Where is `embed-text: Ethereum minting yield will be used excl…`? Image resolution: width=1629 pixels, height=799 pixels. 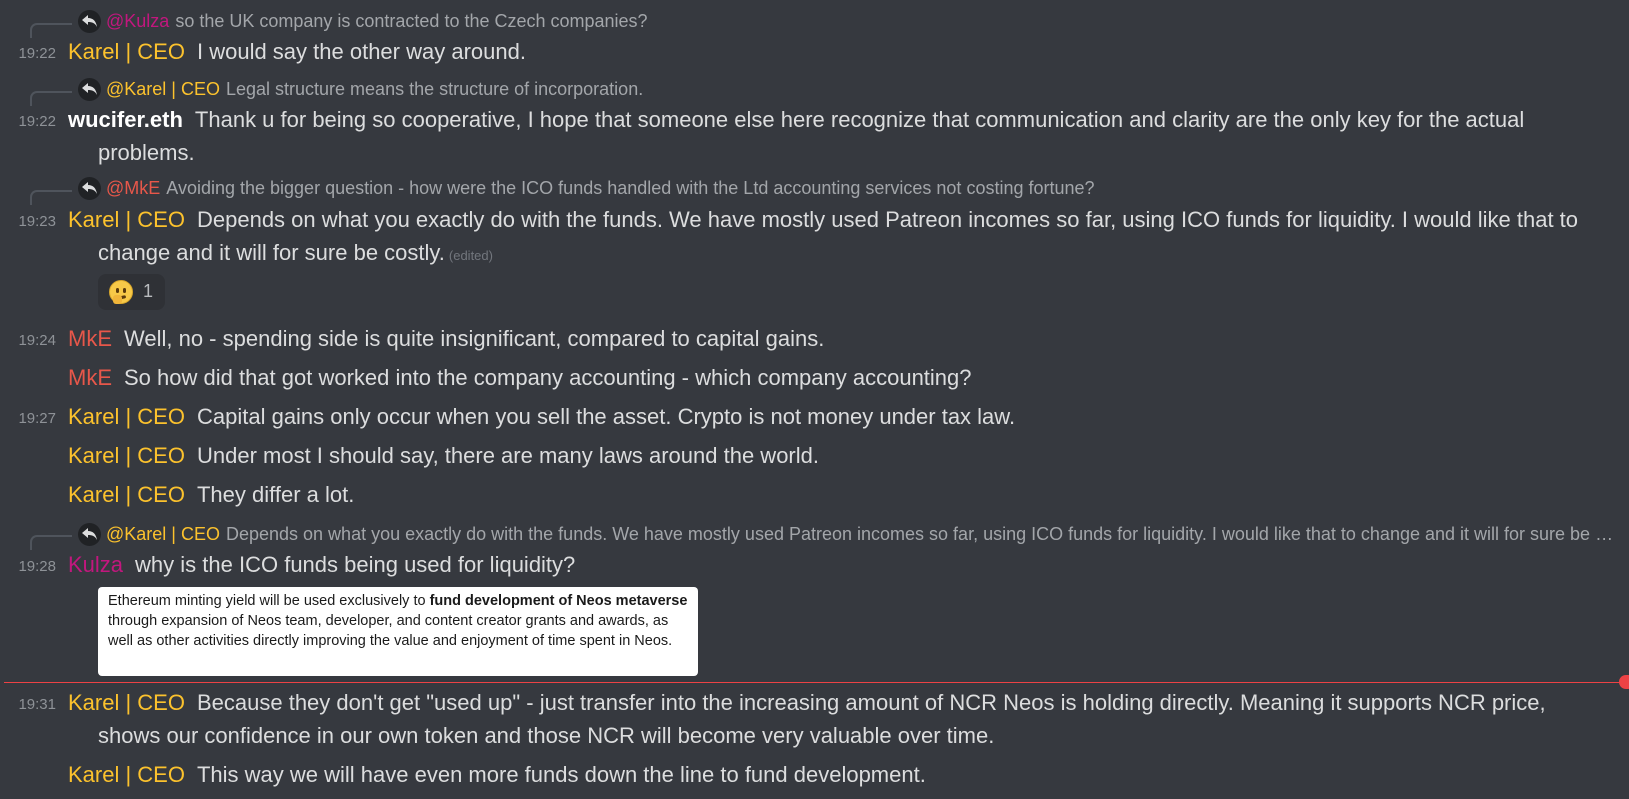 embed-text: Ethereum minting yield will be used excl… is located at coordinates (269, 601).